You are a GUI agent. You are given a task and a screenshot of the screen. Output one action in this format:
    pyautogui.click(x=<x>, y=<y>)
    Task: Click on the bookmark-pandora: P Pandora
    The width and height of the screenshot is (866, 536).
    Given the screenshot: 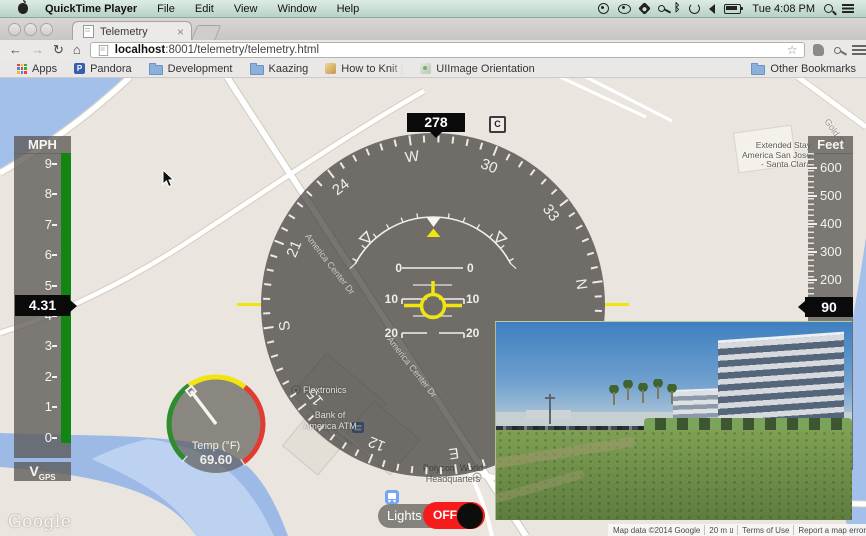 What is the action you would take?
    pyautogui.click(x=100, y=69)
    